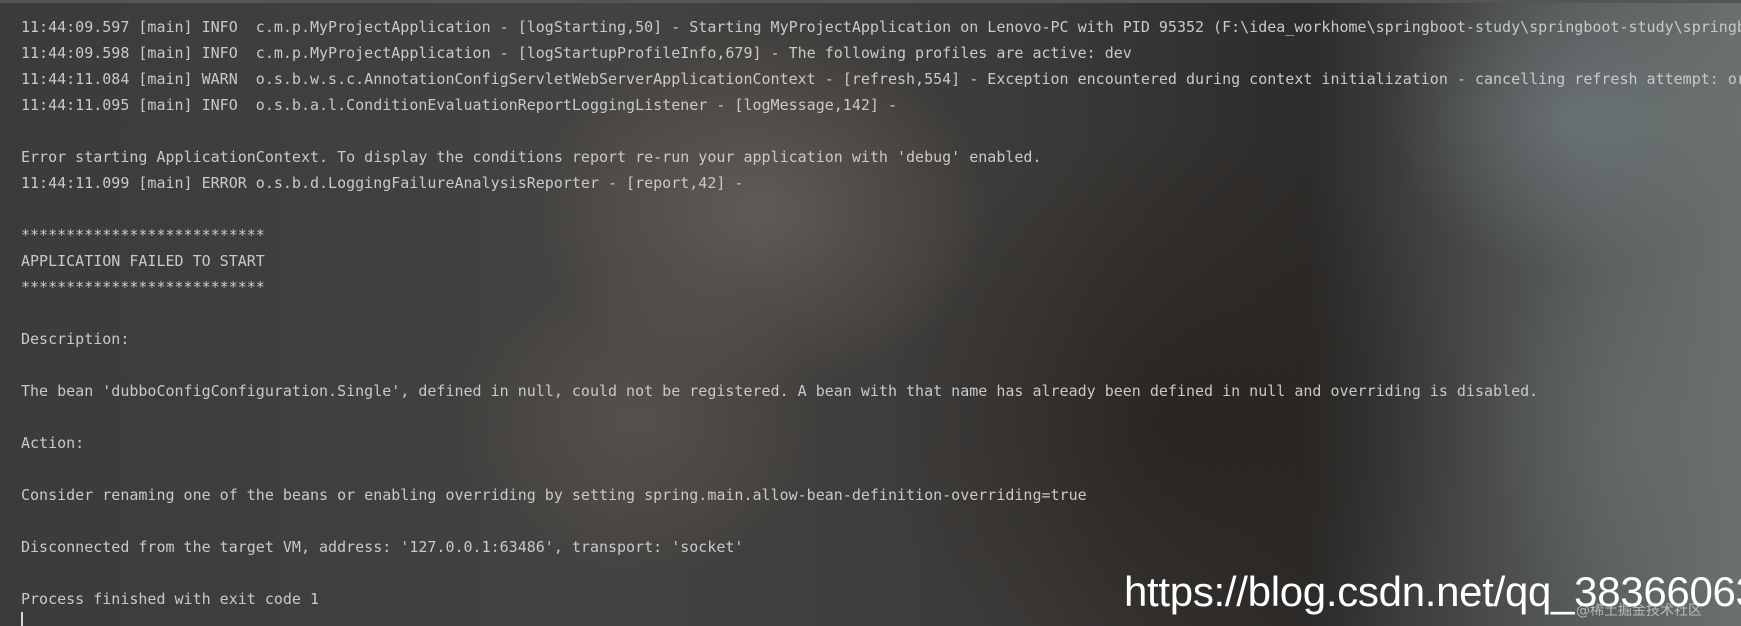  I want to click on watermark-faint: @稀土掘金技术社区, so click(1639, 611).